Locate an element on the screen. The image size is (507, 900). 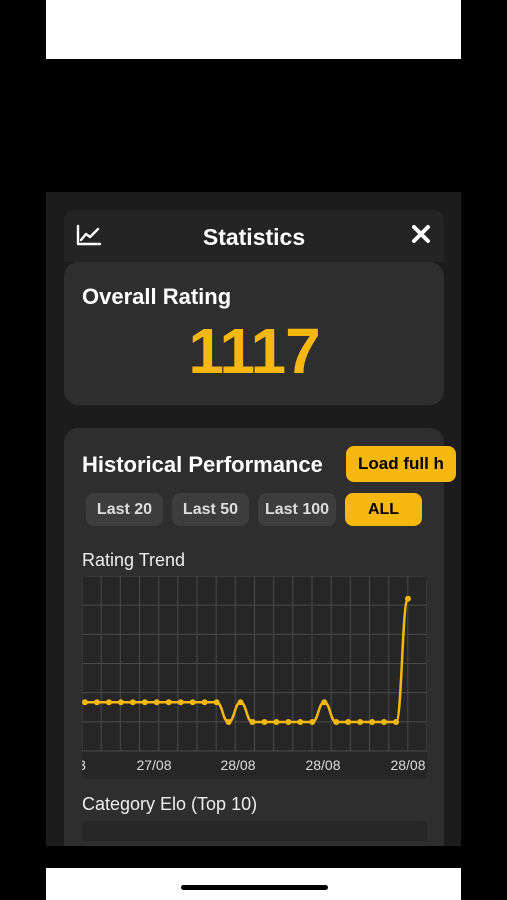
category-elo-list is located at coordinates (254, 831).